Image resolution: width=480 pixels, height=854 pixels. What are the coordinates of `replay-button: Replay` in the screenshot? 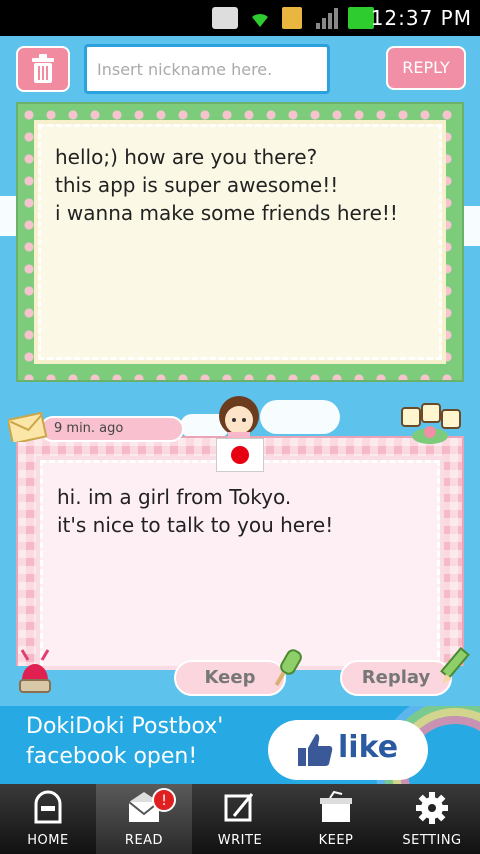 It's located at (396, 678).